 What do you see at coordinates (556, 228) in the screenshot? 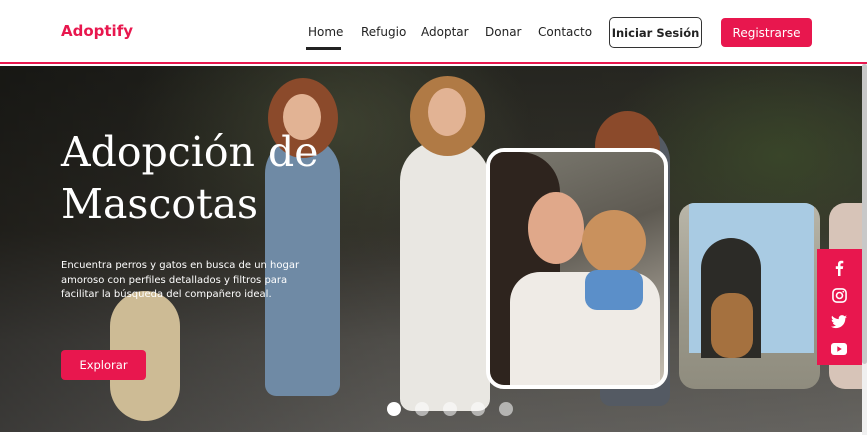
I see `card-photo-face` at bounding box center [556, 228].